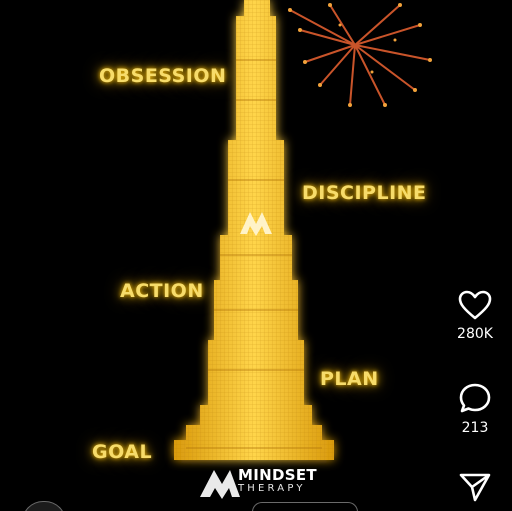 The image size is (512, 511). Describe the element at coordinates (163, 76) in the screenshot. I see `word-obsession: OBSESSION` at that location.